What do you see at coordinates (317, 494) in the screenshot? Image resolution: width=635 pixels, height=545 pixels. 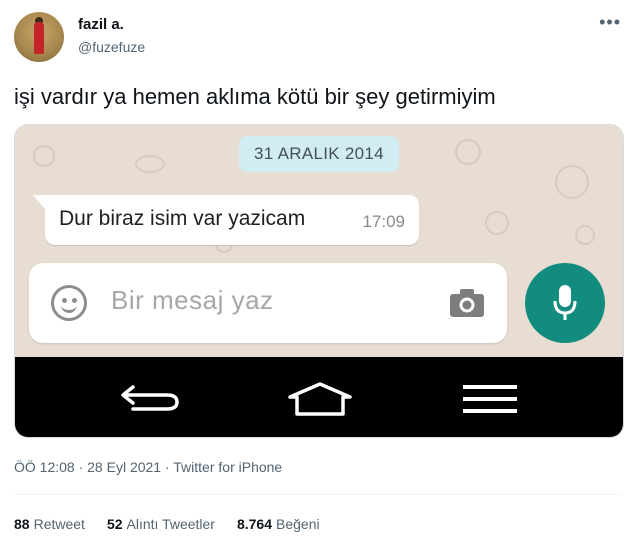 I see `divider` at bounding box center [317, 494].